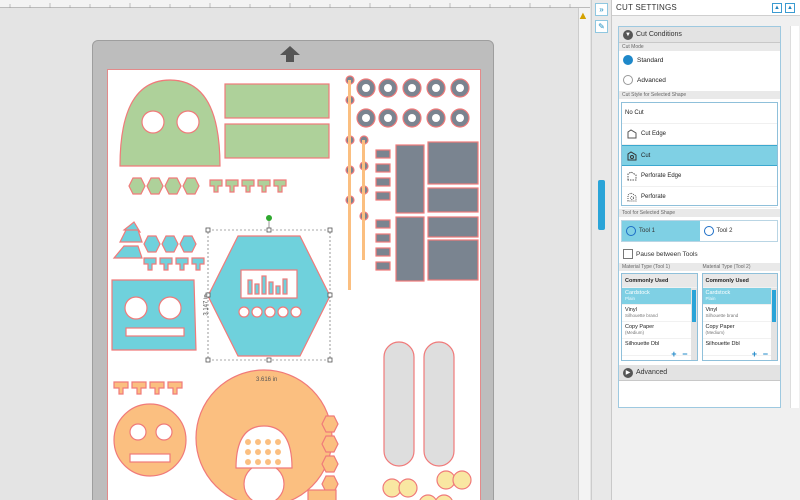 This screenshot has width=800, height=500. What do you see at coordinates (628, 60) in the screenshot?
I see `radio-checked-icon` at bounding box center [628, 60].